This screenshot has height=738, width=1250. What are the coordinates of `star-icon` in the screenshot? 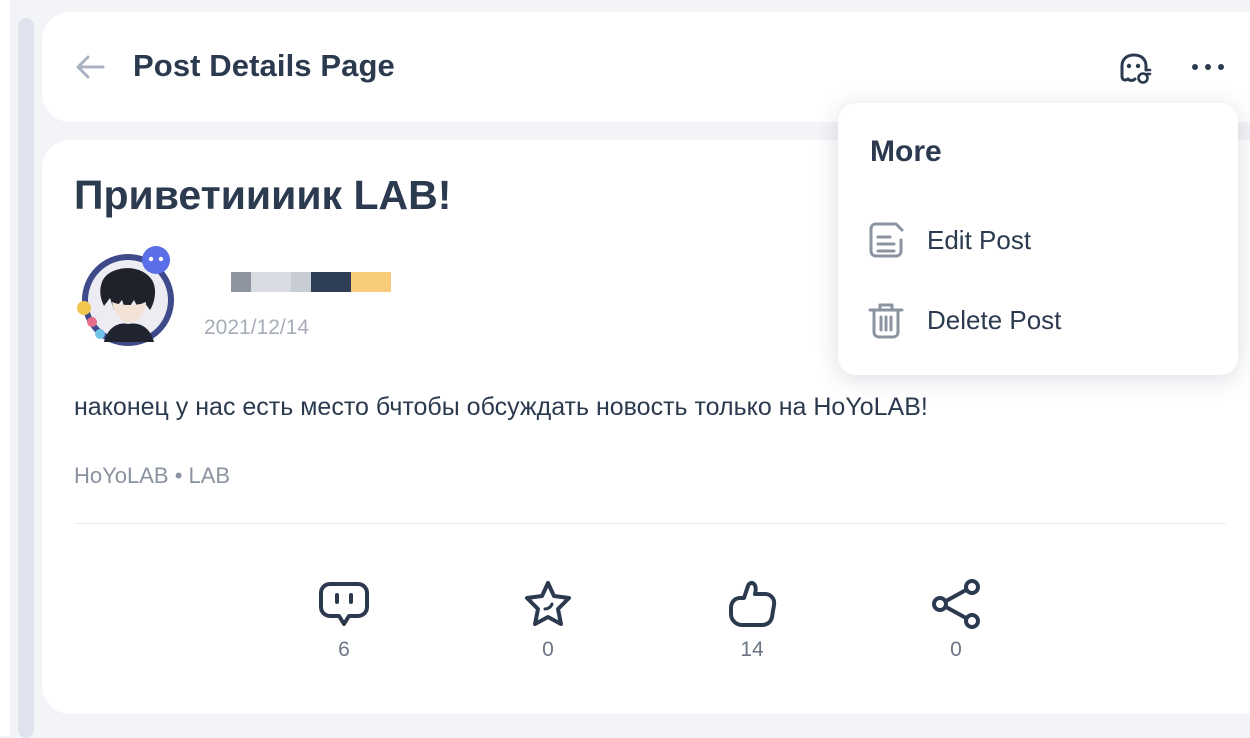 It's located at (548, 604).